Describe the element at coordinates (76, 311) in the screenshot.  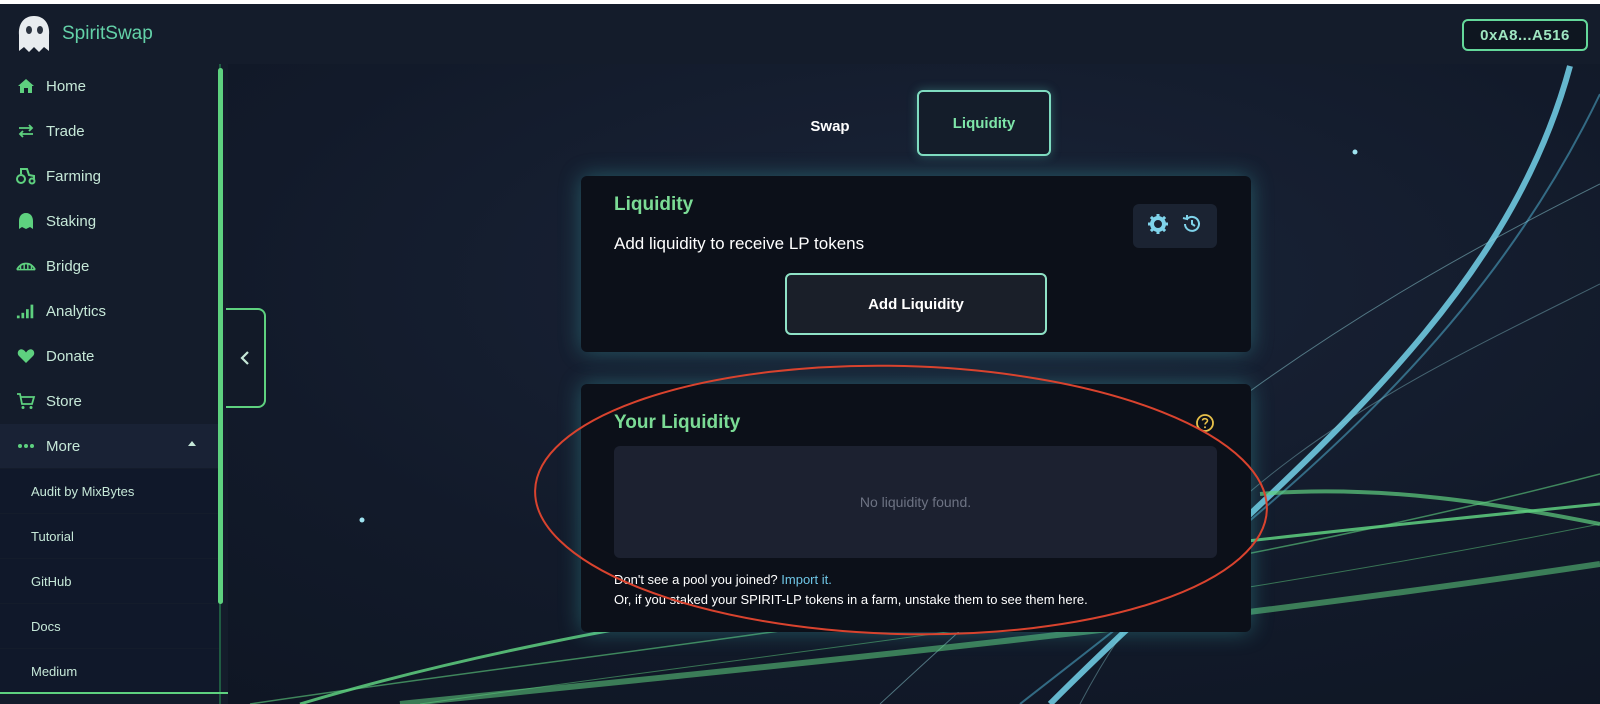
I see `sidebar-item-label: Analytics` at that location.